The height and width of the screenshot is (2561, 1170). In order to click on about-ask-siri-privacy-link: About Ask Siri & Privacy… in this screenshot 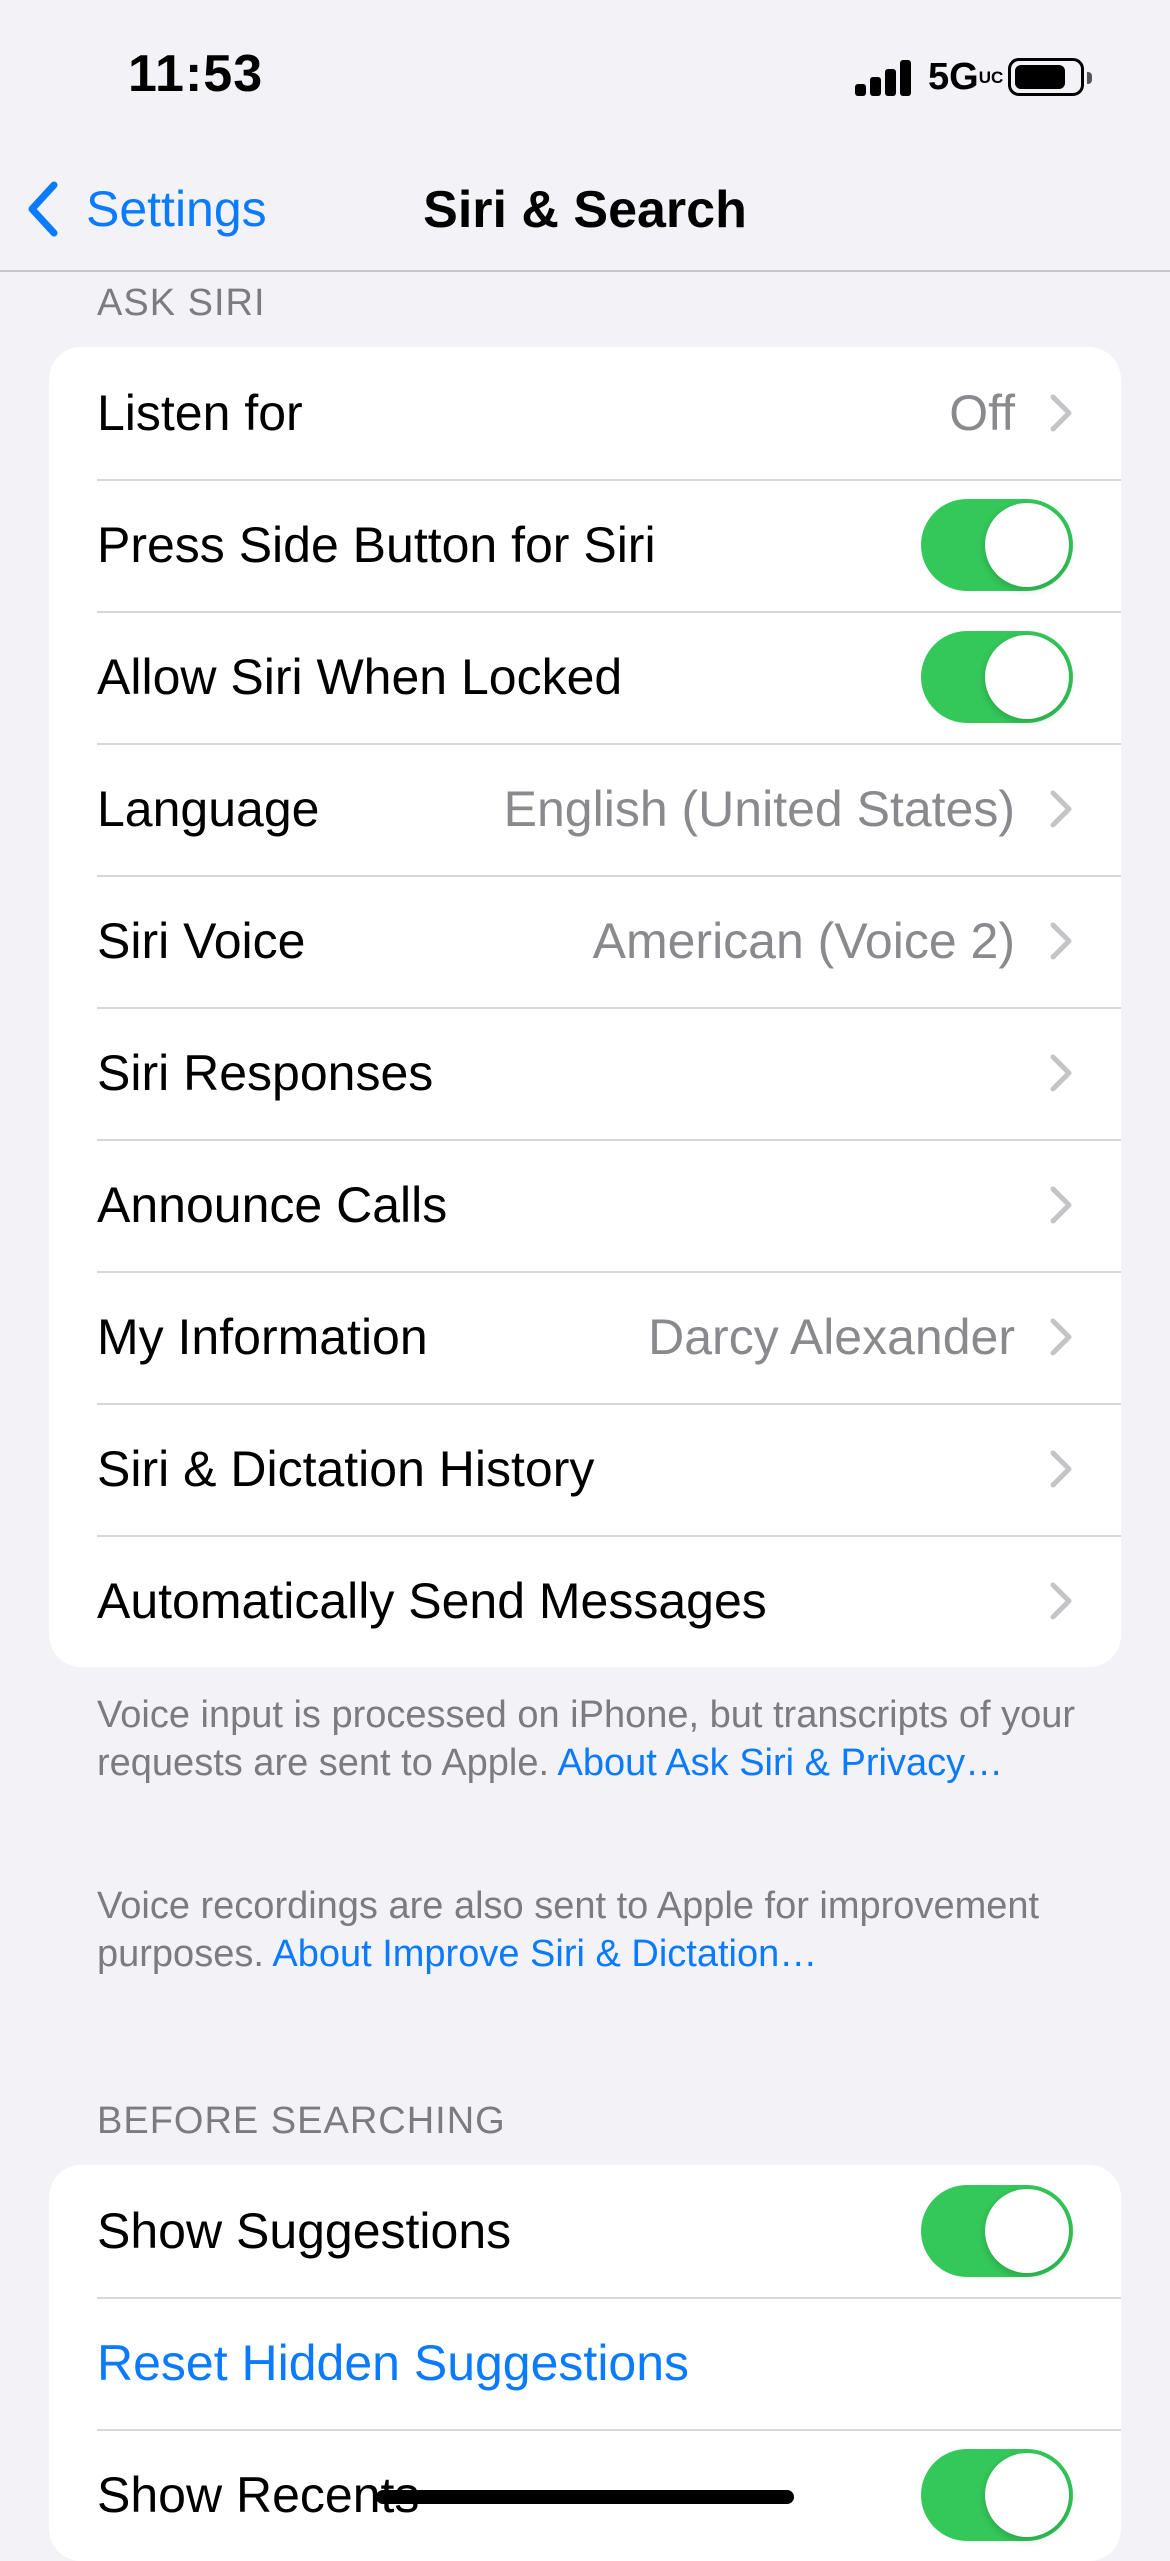, I will do `click(781, 1763)`.